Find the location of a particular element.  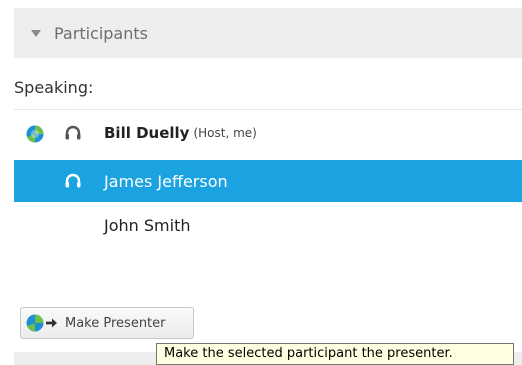

participant-row-john-smith: John Smith is located at coordinates (268, 225).